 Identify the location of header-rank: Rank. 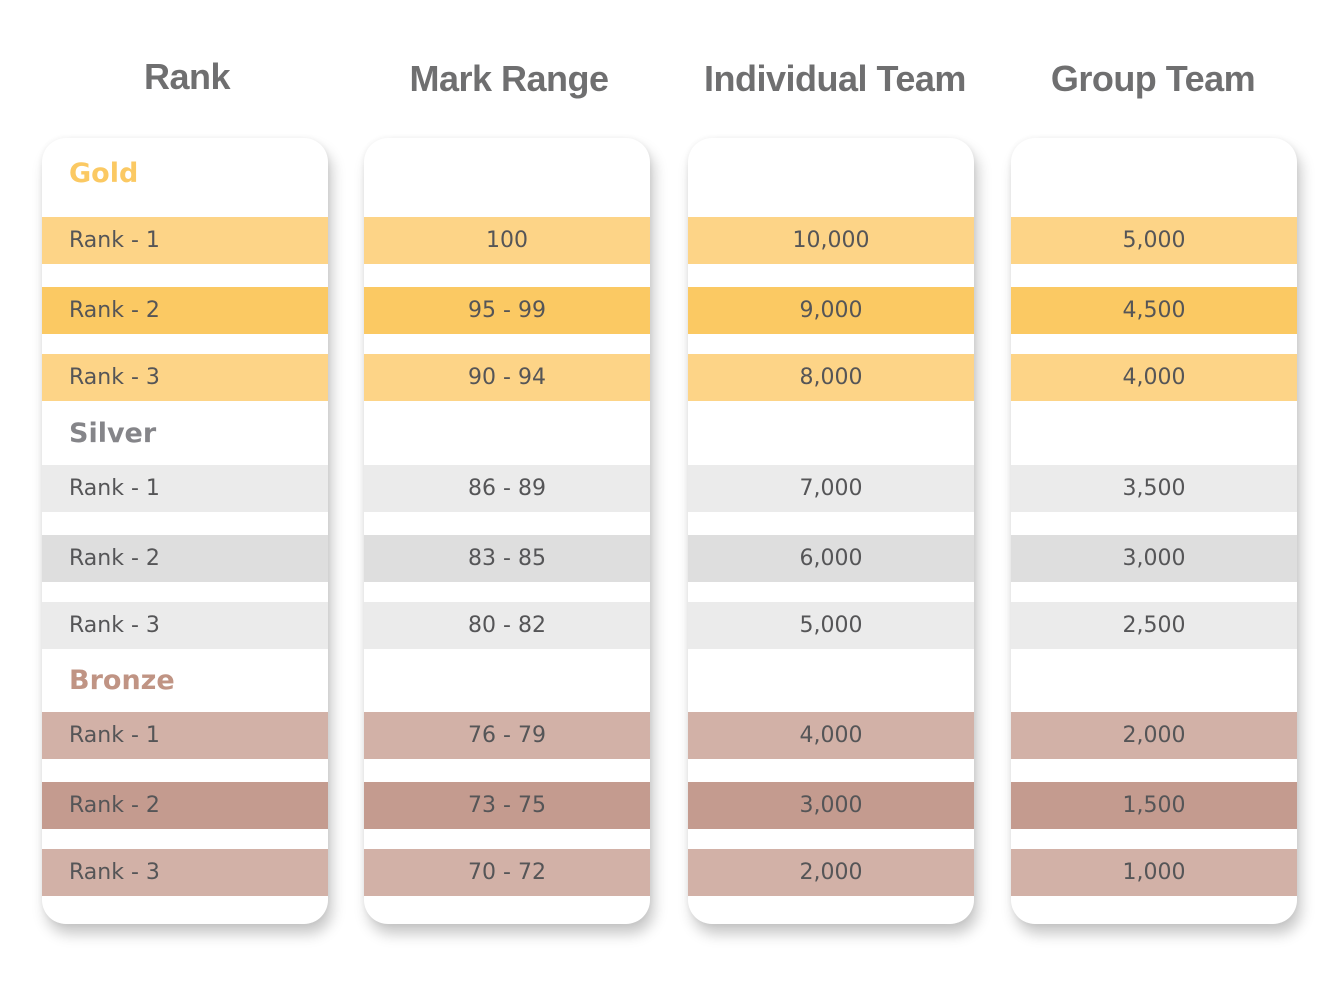
(187, 76).